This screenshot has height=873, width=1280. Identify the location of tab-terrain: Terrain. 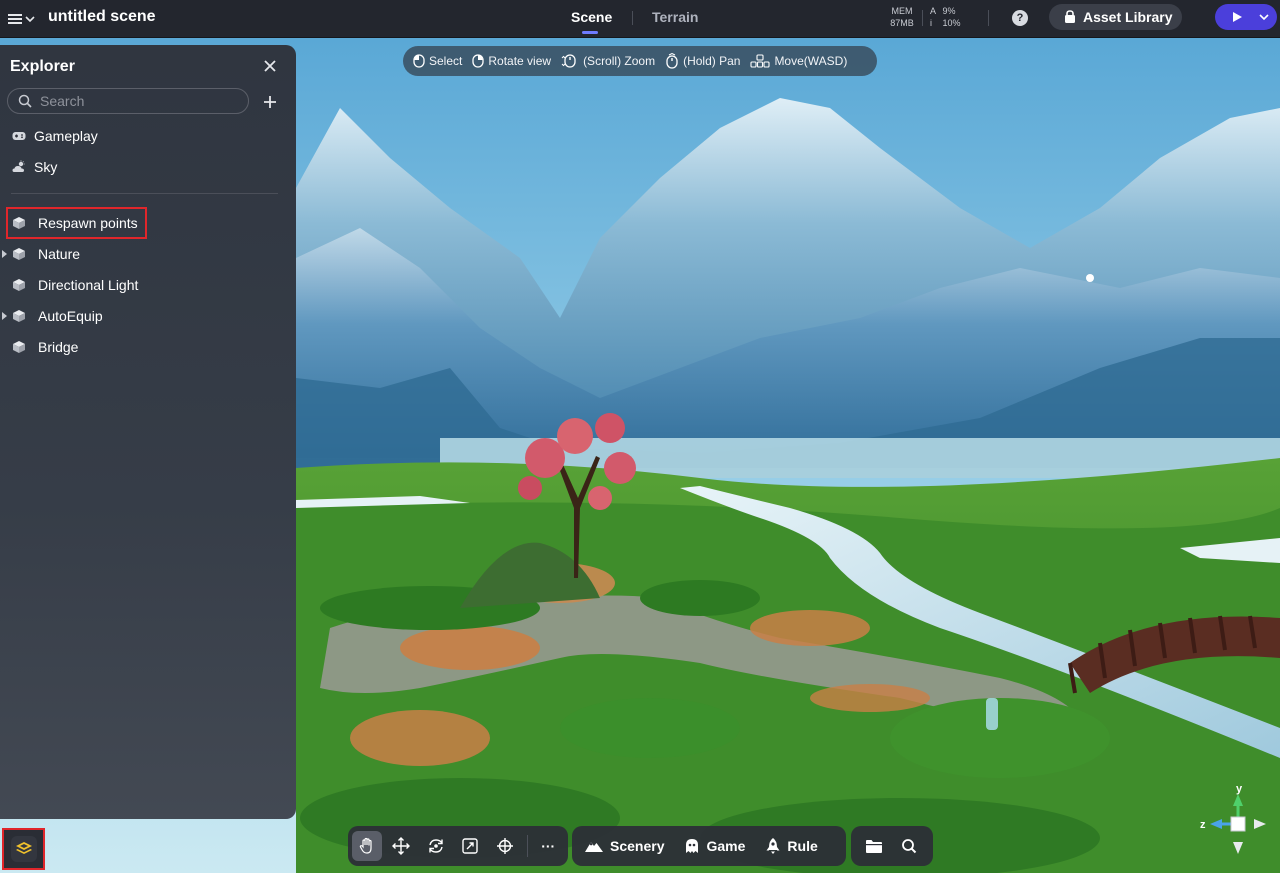
(675, 17).